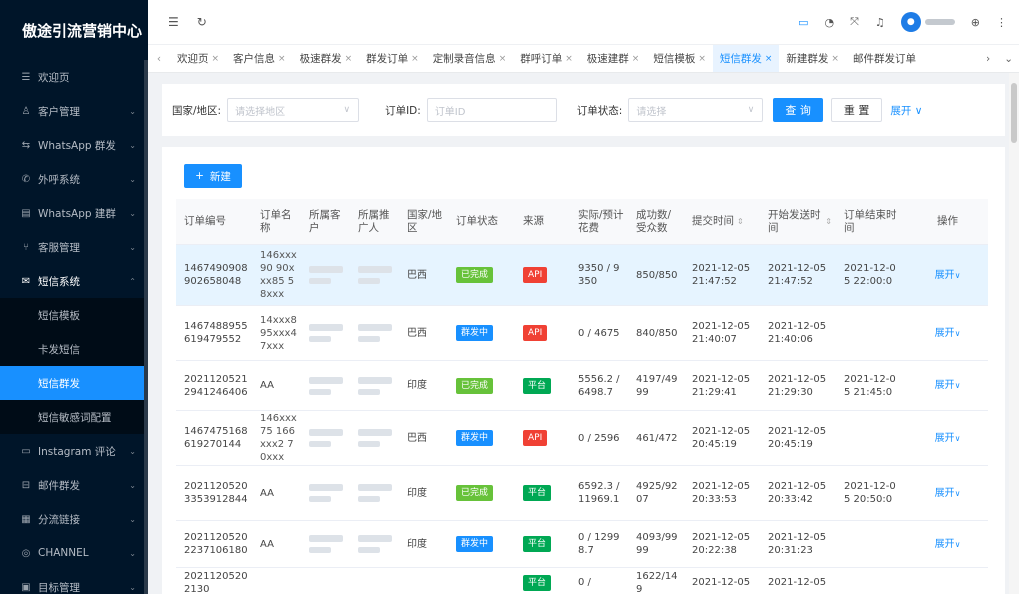 The width and height of the screenshot is (1019, 594). What do you see at coordinates (159, 59) in the screenshot?
I see `tabs-scroll-left-icon: ‹` at bounding box center [159, 59].